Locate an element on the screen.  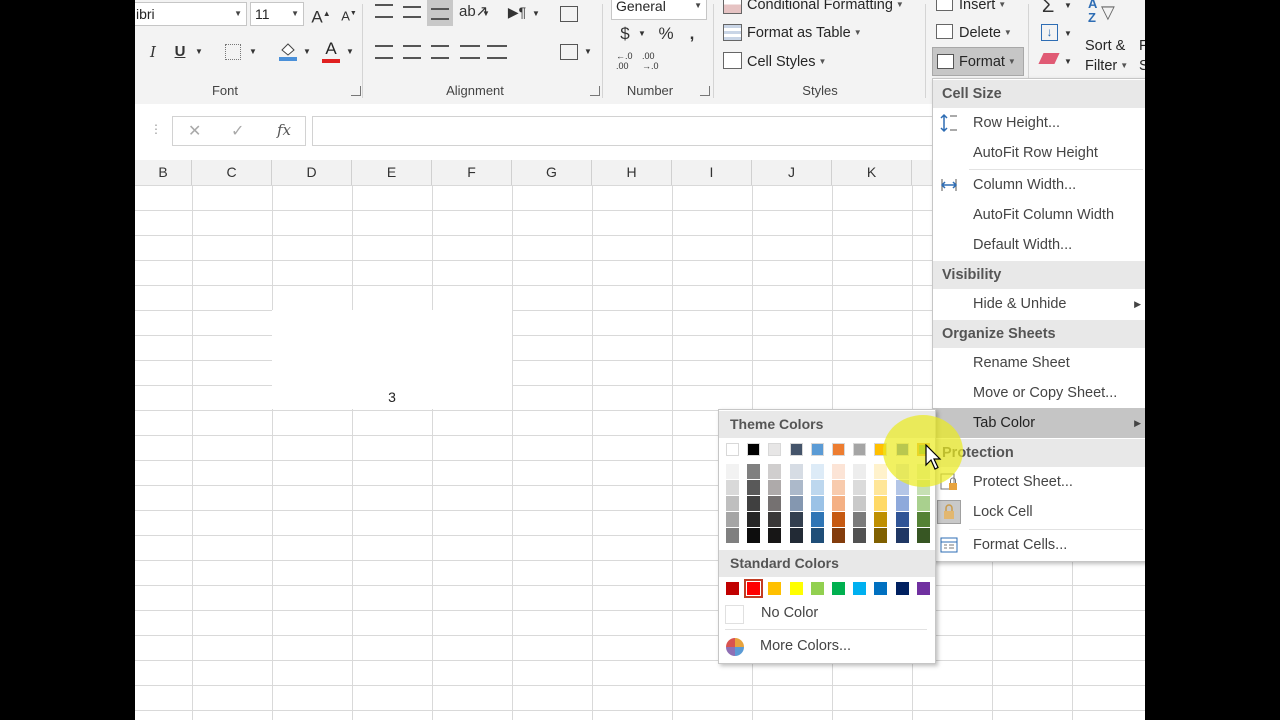
column-header-h: H is located at coordinates (632, 172).